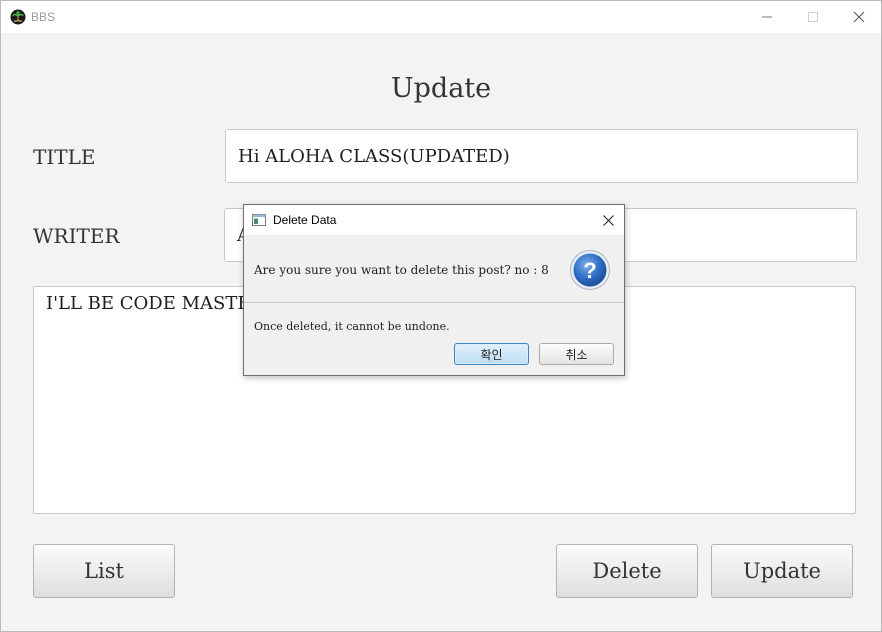 The width and height of the screenshot is (882, 632). I want to click on question-icon: ?, so click(590, 270).